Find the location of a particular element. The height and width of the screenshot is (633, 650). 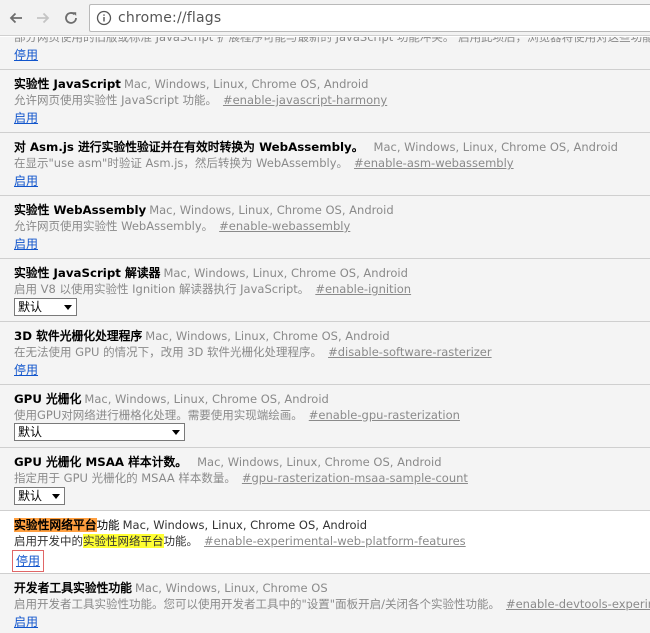

back-arrow-icon is located at coordinates (15, 18).